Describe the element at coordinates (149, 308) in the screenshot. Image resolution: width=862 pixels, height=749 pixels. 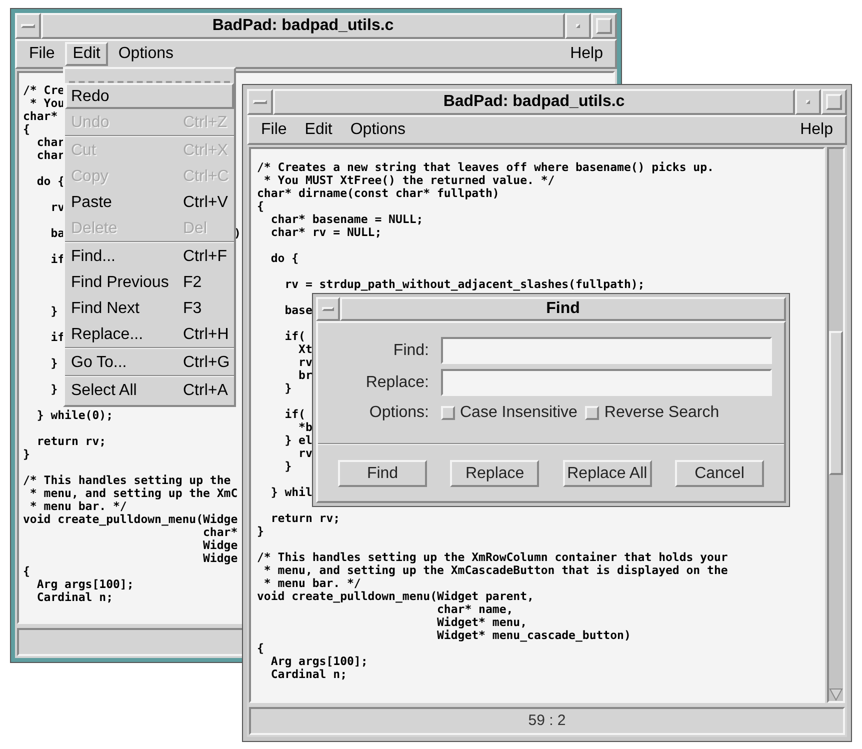
I see `menu-item: Find Next F3` at that location.